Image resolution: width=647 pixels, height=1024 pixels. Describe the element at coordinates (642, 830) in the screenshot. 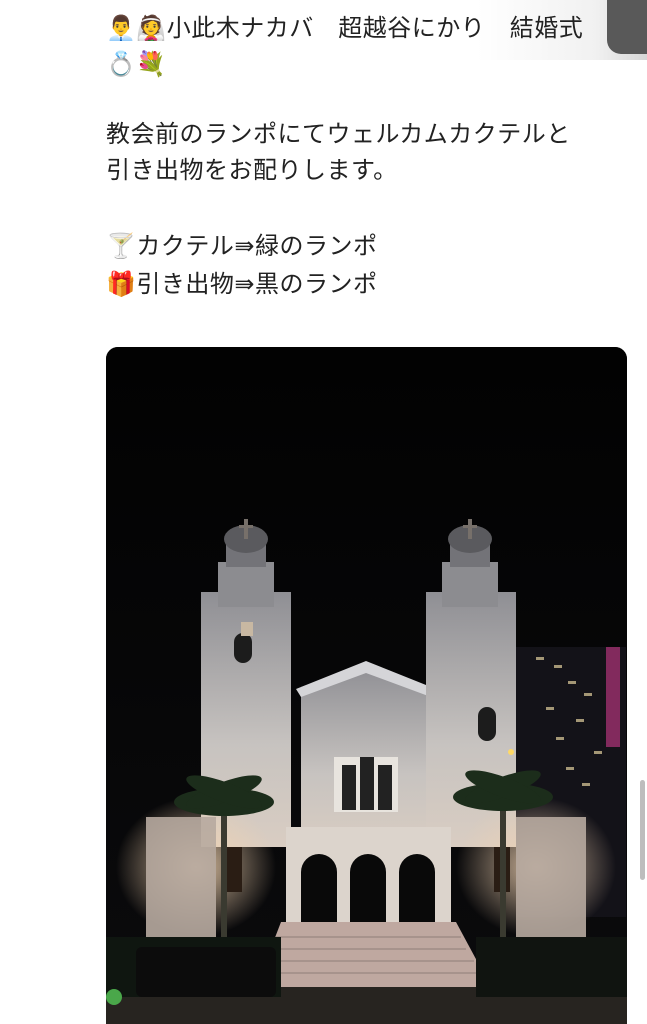

I see `page-scrollbar` at that location.